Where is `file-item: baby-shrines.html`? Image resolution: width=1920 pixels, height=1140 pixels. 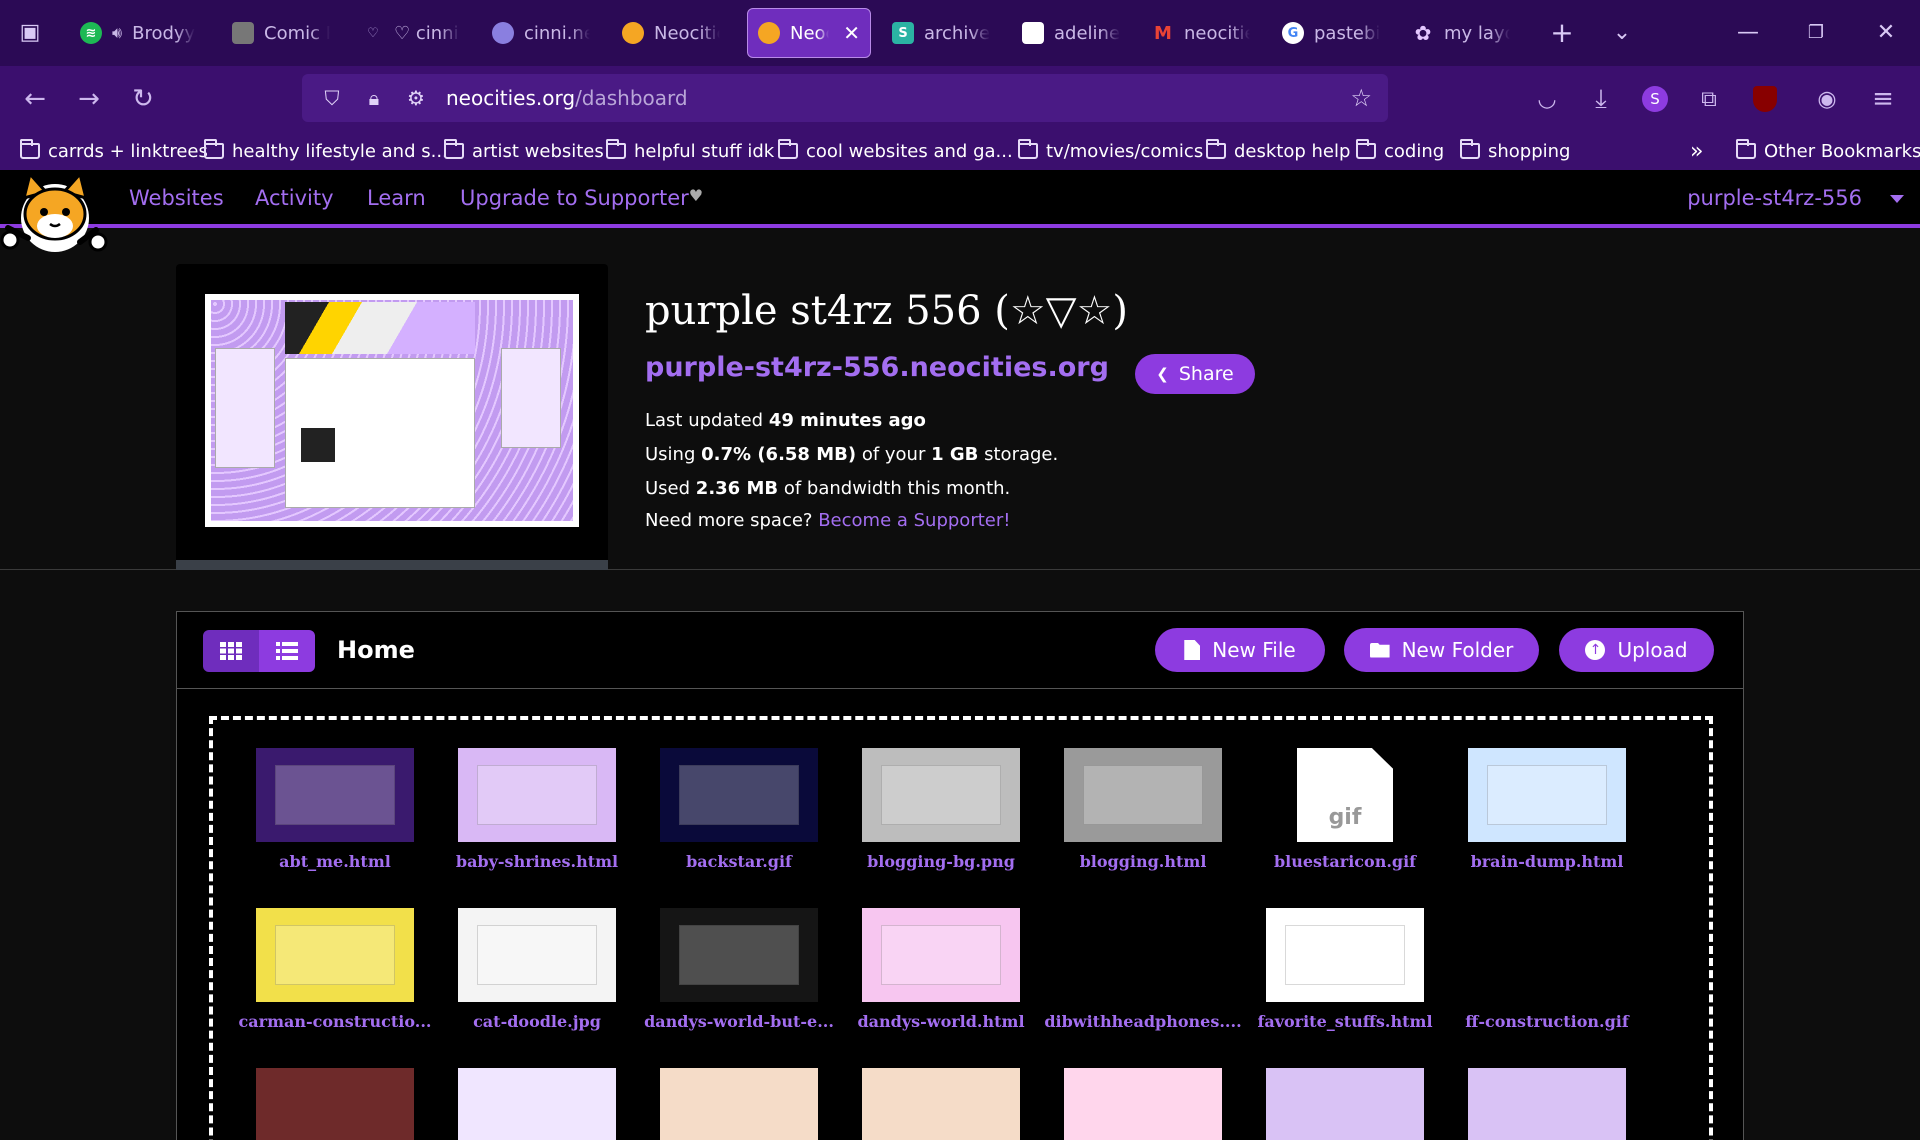
file-item: baby-shrines.html is located at coordinates (537, 809).